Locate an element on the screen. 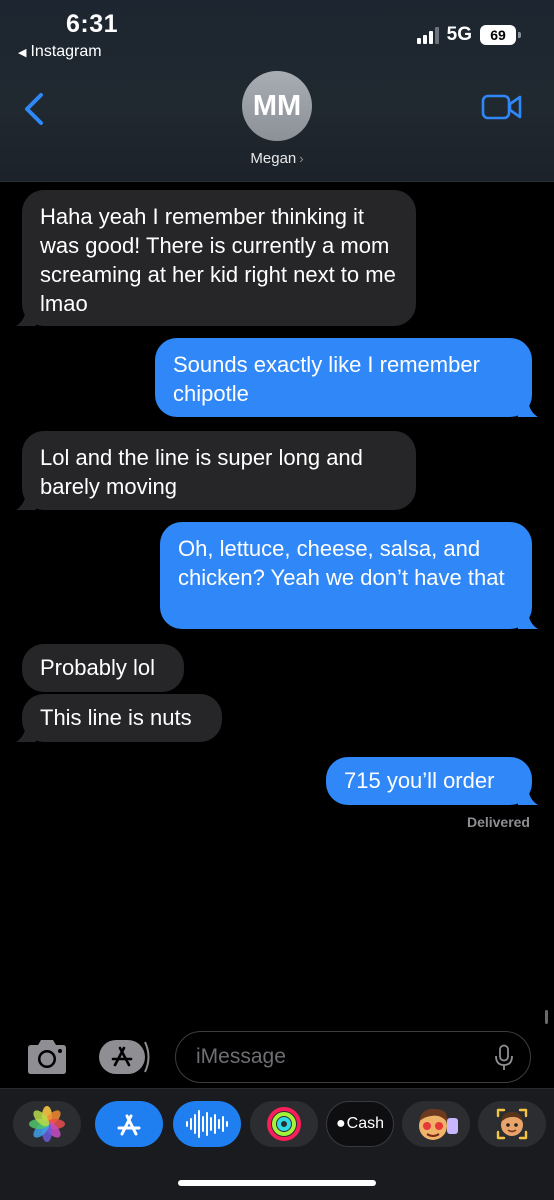 The image size is (554, 1200). message-bubble-incoming: This line is nuts is located at coordinates (119, 718).